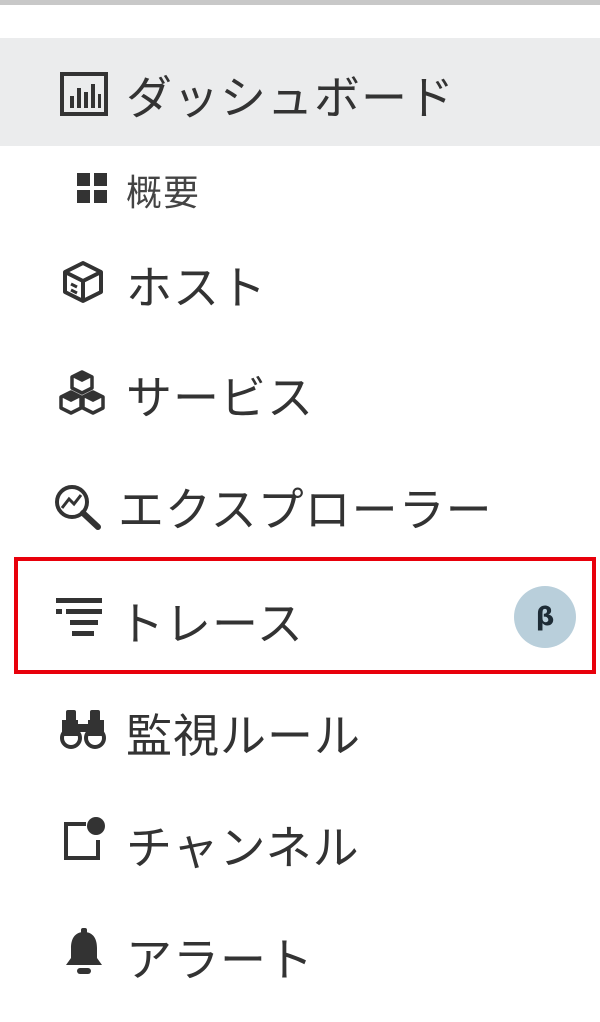  I want to click on beta-badge: β, so click(545, 617).